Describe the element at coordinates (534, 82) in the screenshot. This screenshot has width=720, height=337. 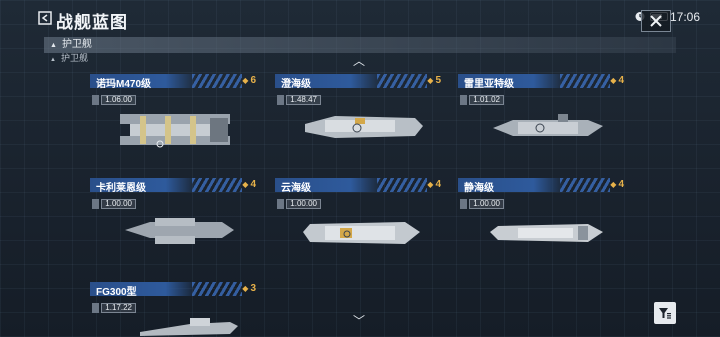
I see `card-header: 雷里亚特级` at that location.